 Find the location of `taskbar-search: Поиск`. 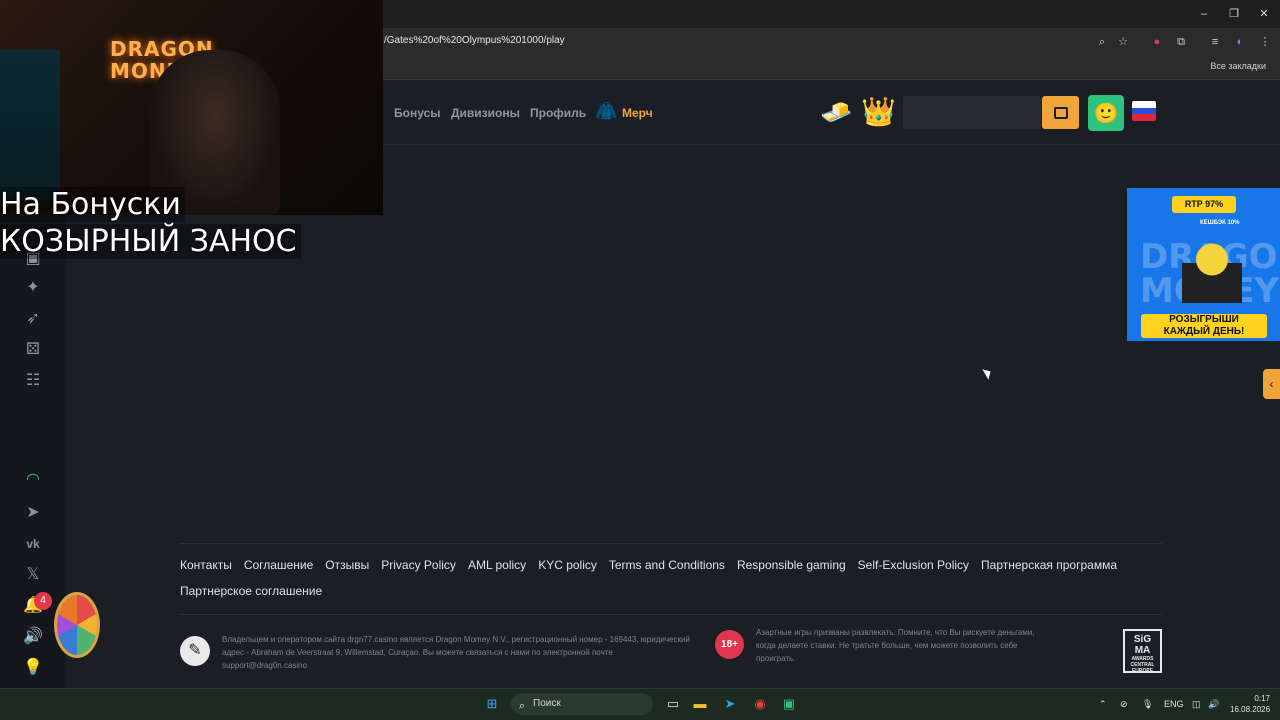

taskbar-search: Поиск is located at coordinates (582, 704).